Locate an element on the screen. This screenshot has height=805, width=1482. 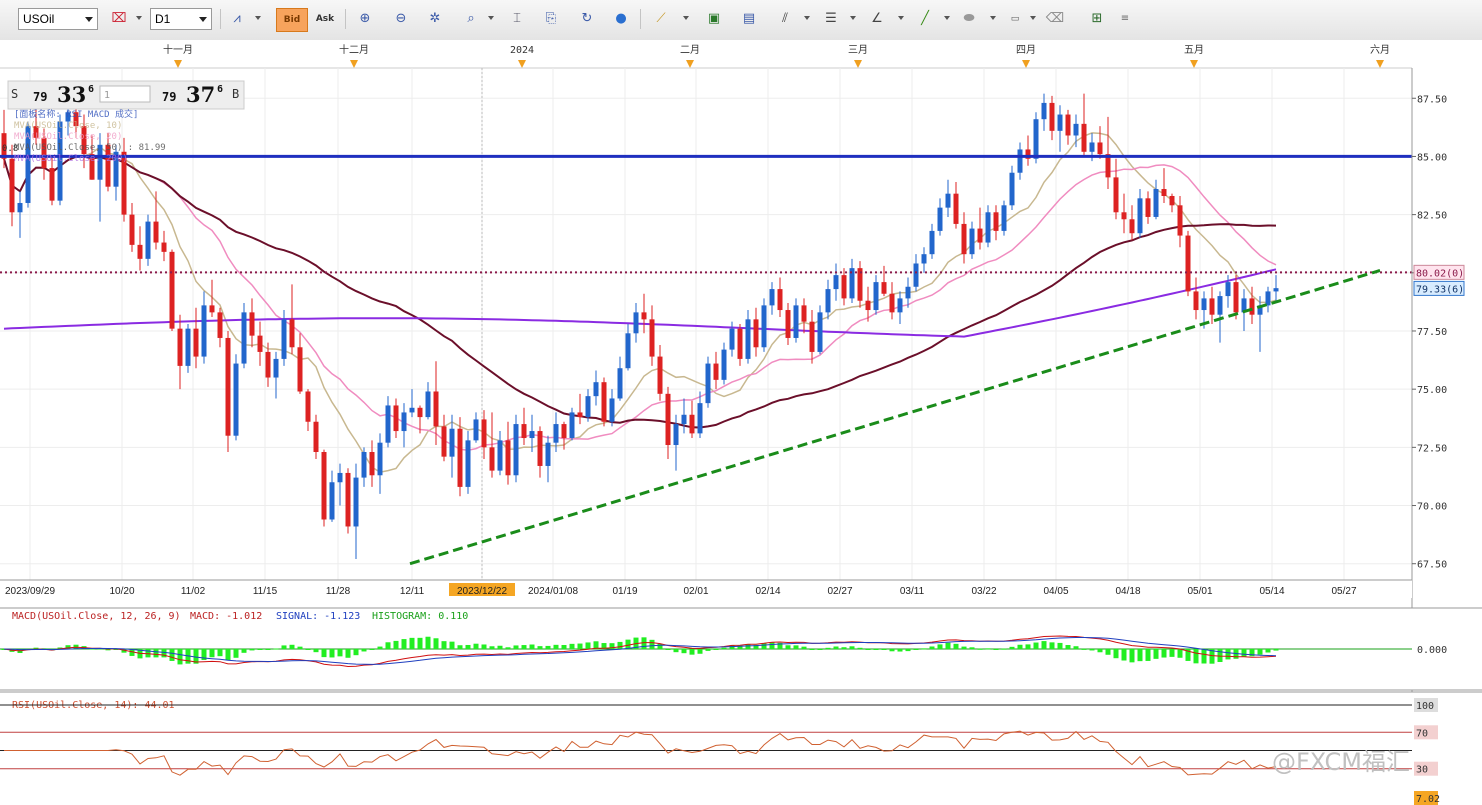
zoom-in-icon: ⊕ is located at coordinates (365, 19).